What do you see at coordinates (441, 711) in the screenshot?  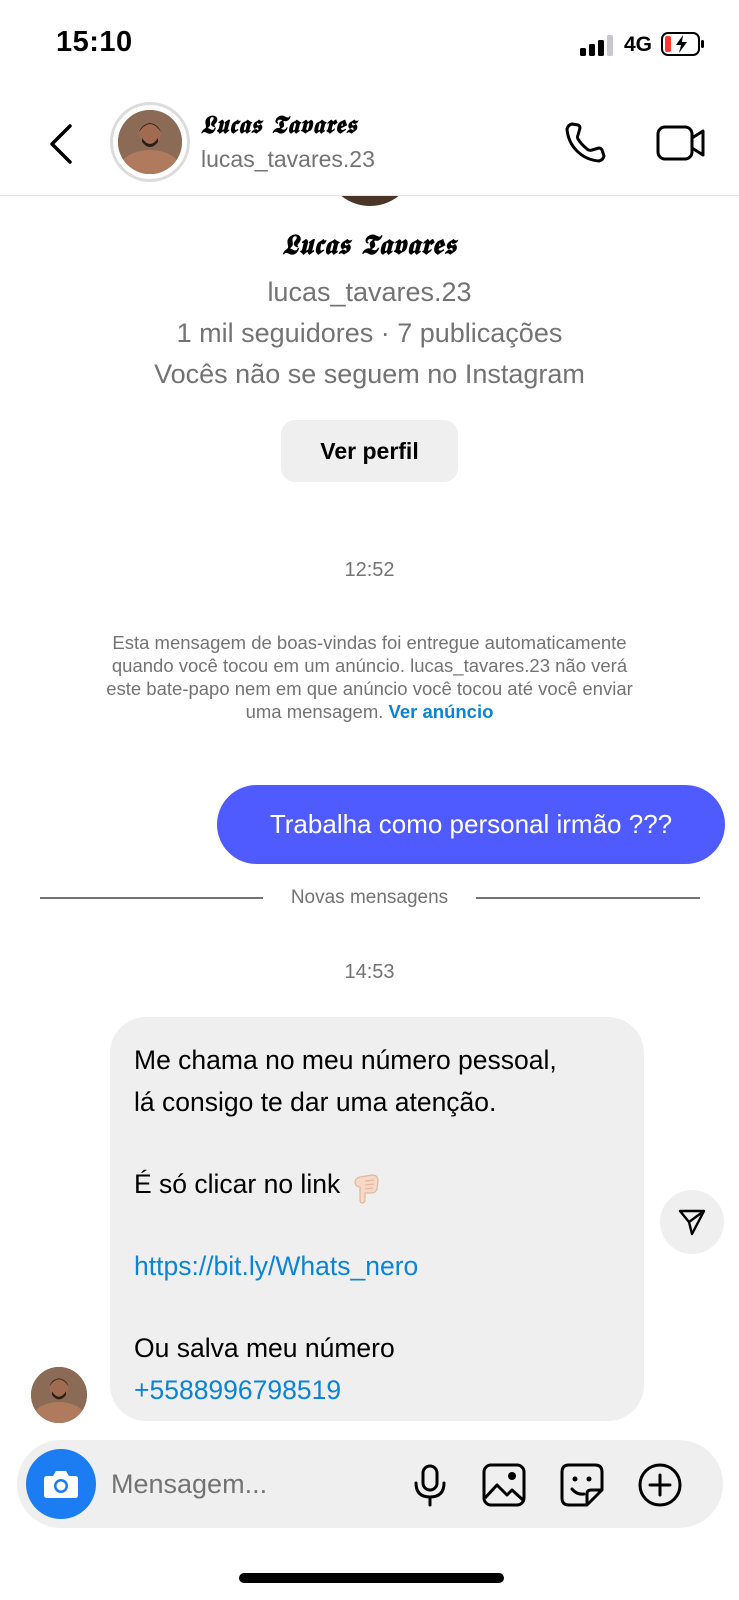 I see `view-ad-link: Ver anúncio` at bounding box center [441, 711].